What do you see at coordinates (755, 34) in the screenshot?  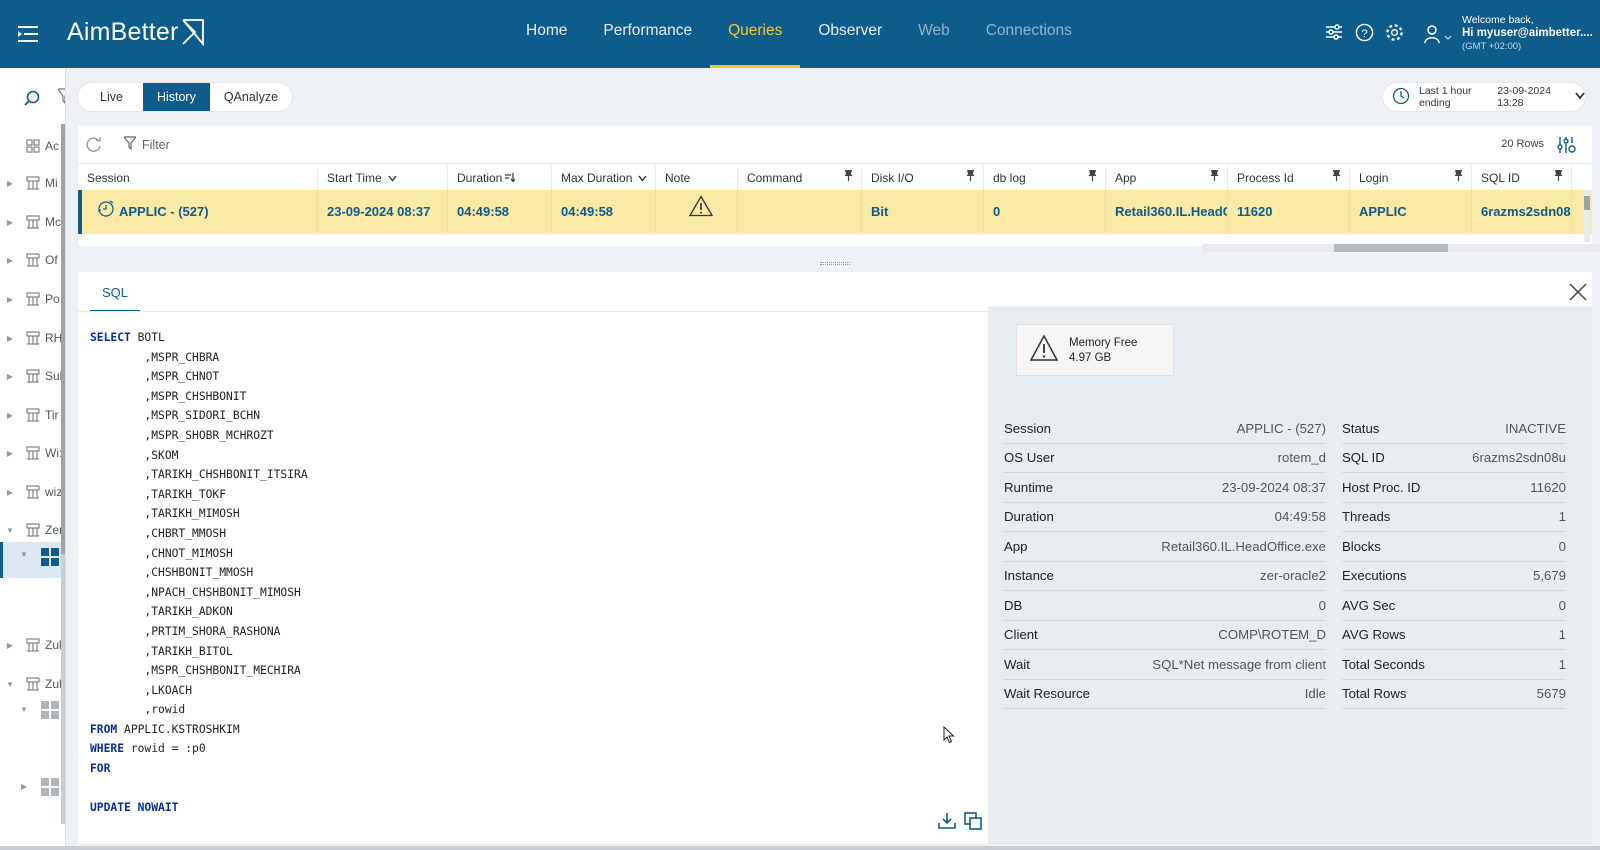 I see `nav-queries: Queries` at bounding box center [755, 34].